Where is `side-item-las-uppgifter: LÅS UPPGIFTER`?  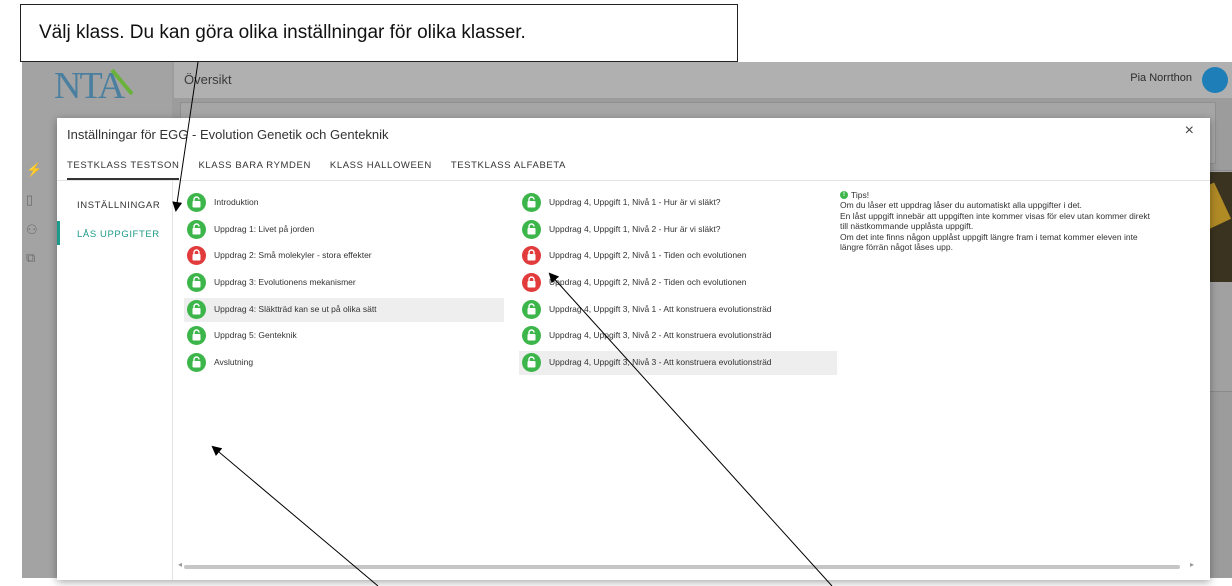
side-item-las-uppgifter: LÅS UPPGIFTER is located at coordinates (118, 234).